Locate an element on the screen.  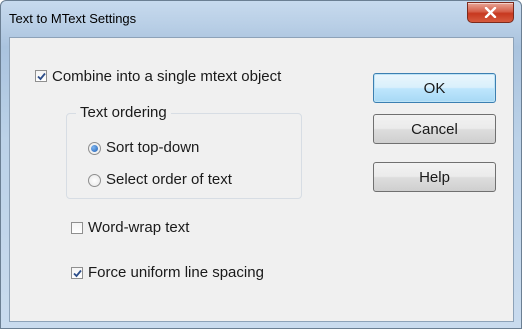
word-wrap-checkbox-box is located at coordinates (77, 228).